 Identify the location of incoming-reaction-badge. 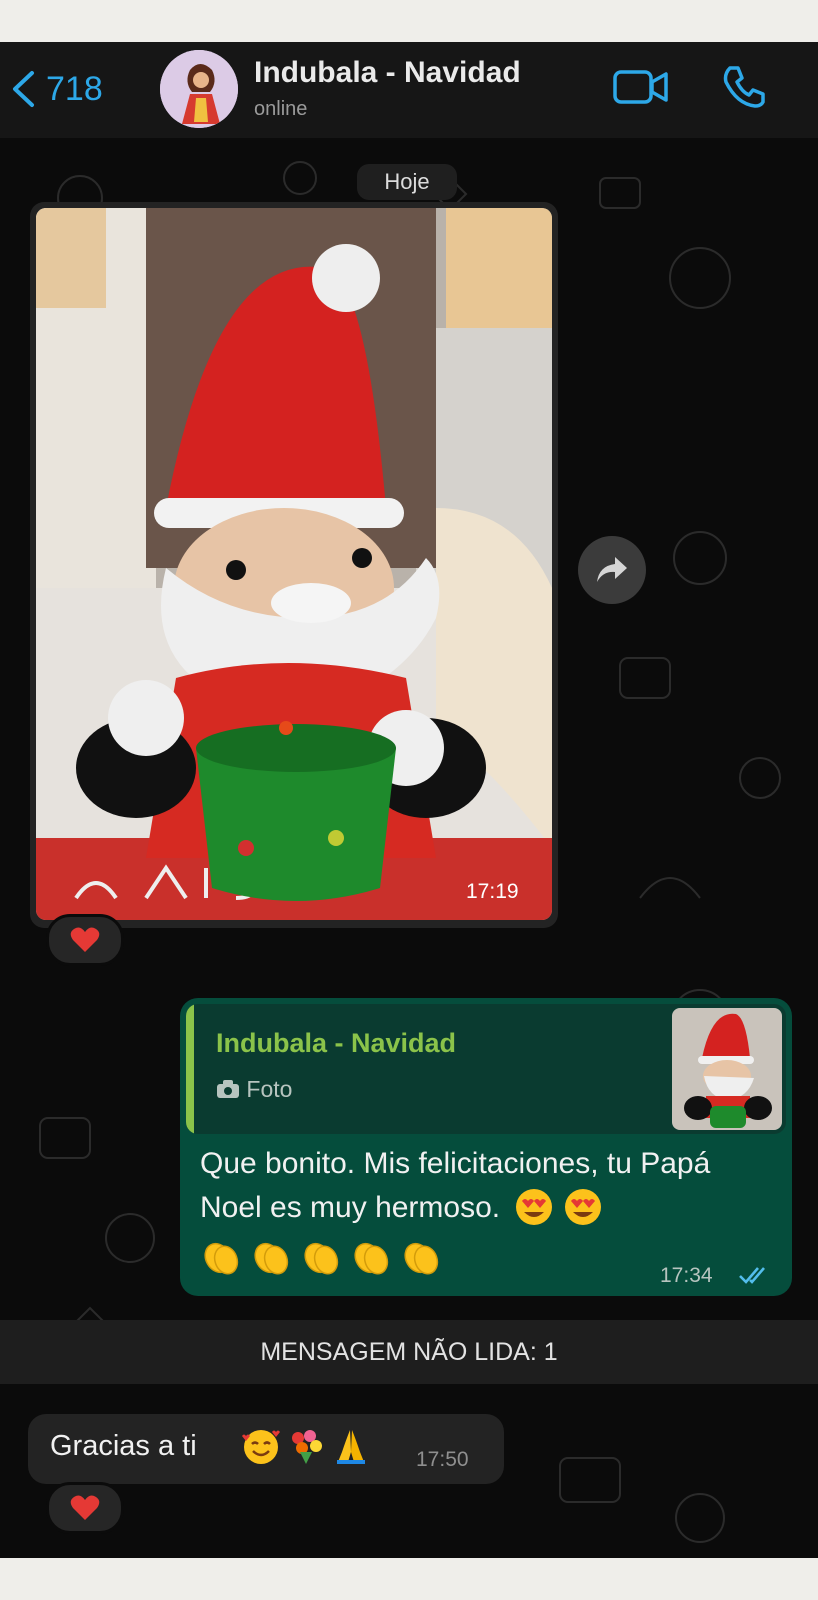
(85, 1508).